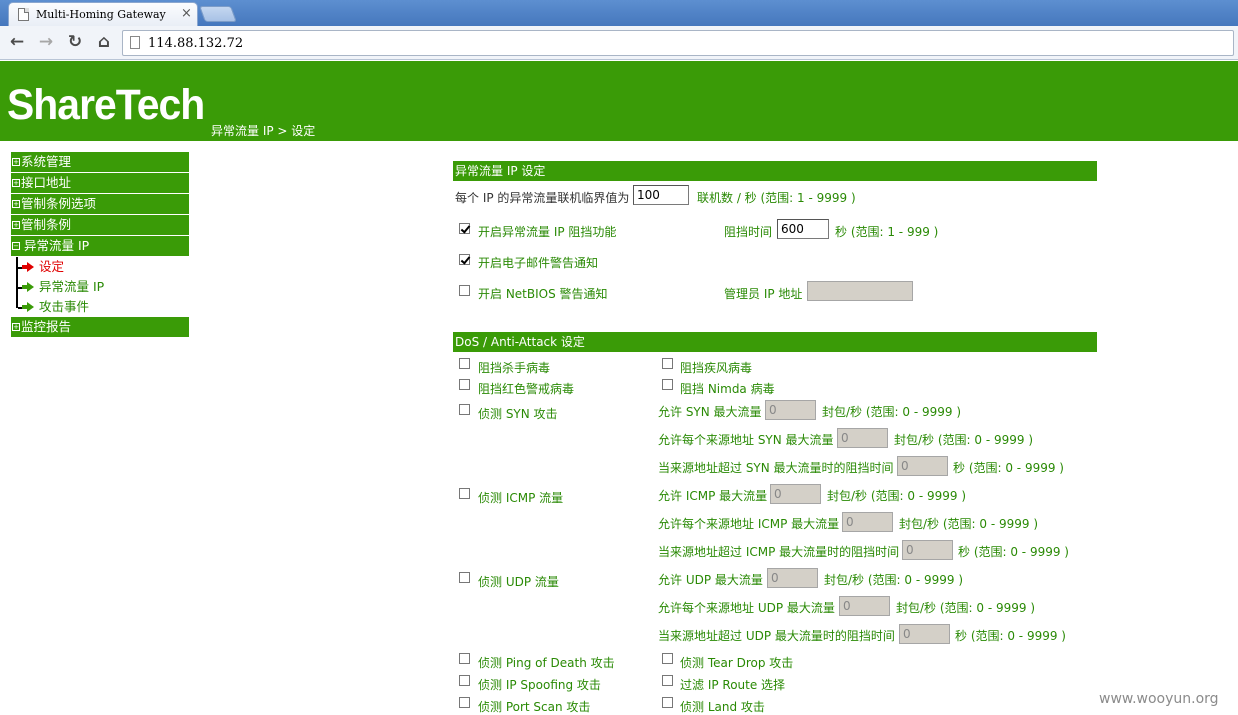 The image size is (1238, 715). Describe the element at coordinates (464, 384) in the screenshot. I see `block-redalert-checkbox` at that location.